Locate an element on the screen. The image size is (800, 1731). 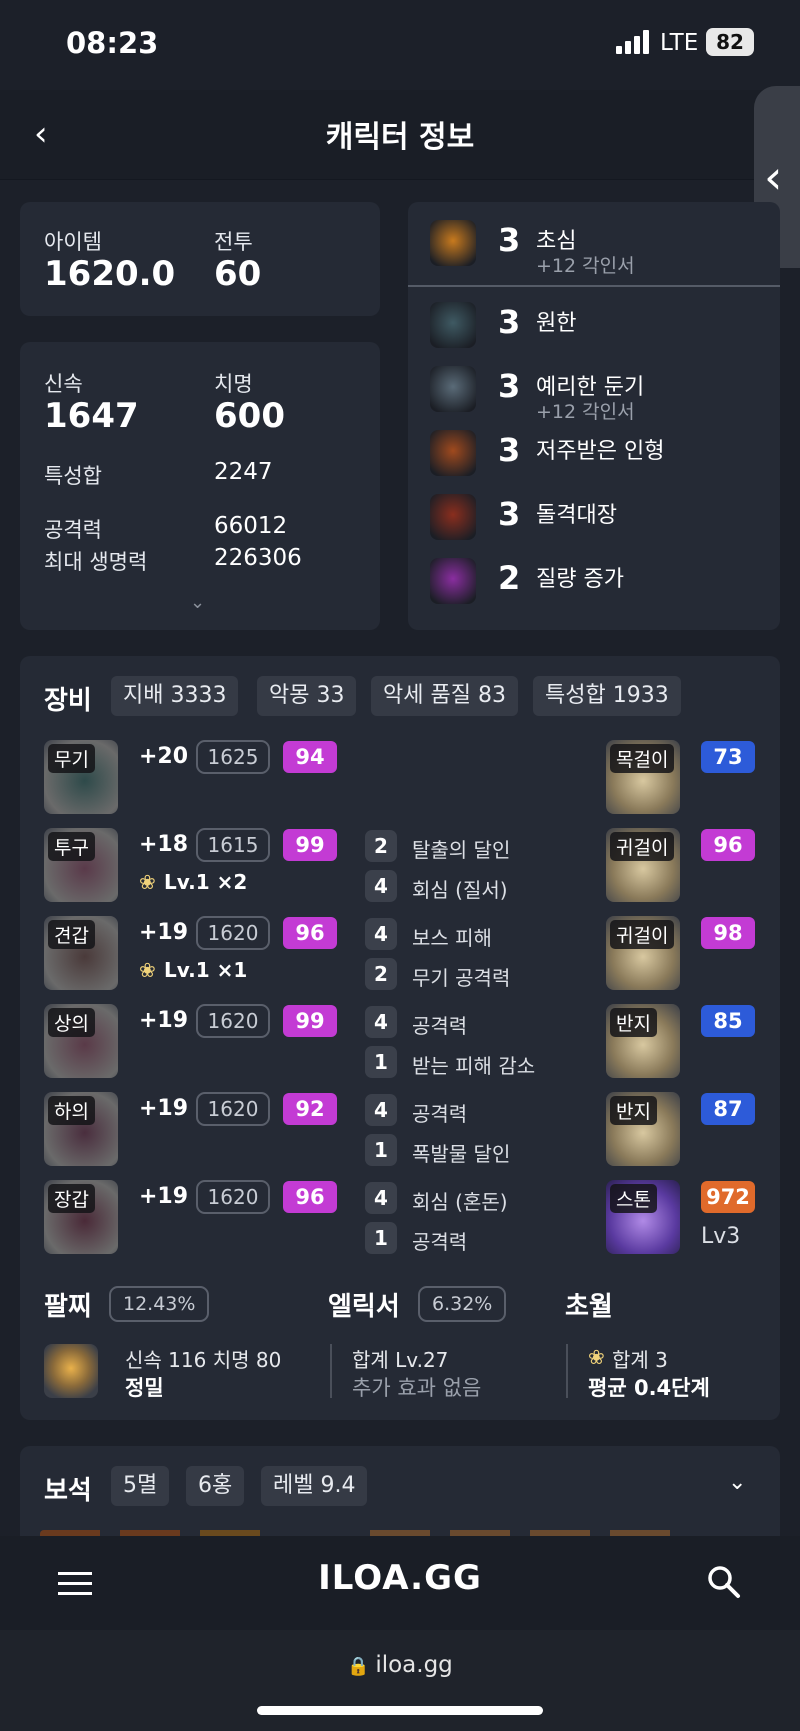
hp-value: 226306 is located at coordinates (258, 558).